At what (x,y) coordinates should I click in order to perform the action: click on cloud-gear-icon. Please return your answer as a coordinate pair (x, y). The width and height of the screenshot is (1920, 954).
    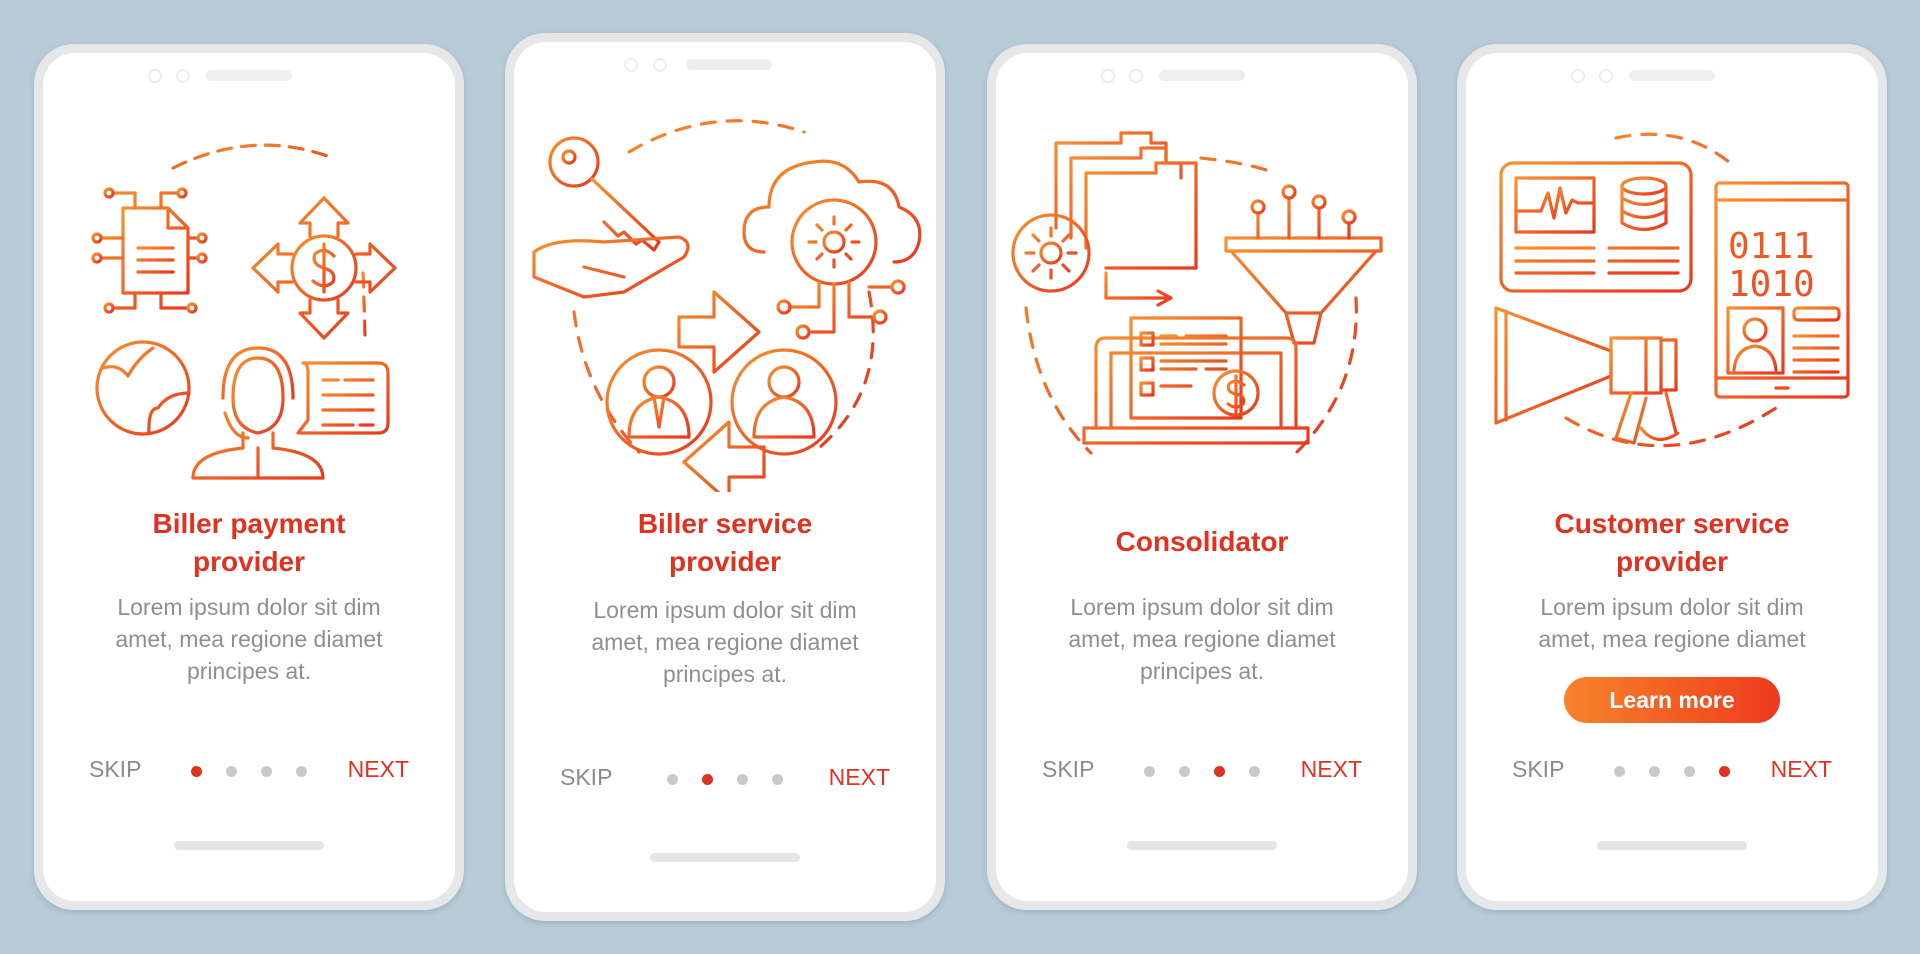
    Looking at the image, I should click on (832, 249).